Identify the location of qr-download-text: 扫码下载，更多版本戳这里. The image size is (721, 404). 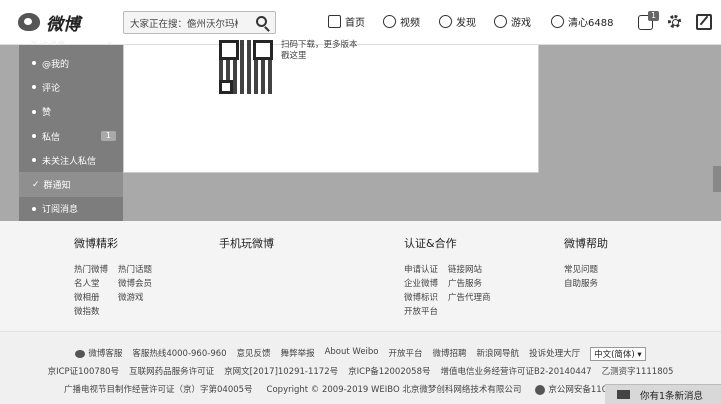
(320, 51).